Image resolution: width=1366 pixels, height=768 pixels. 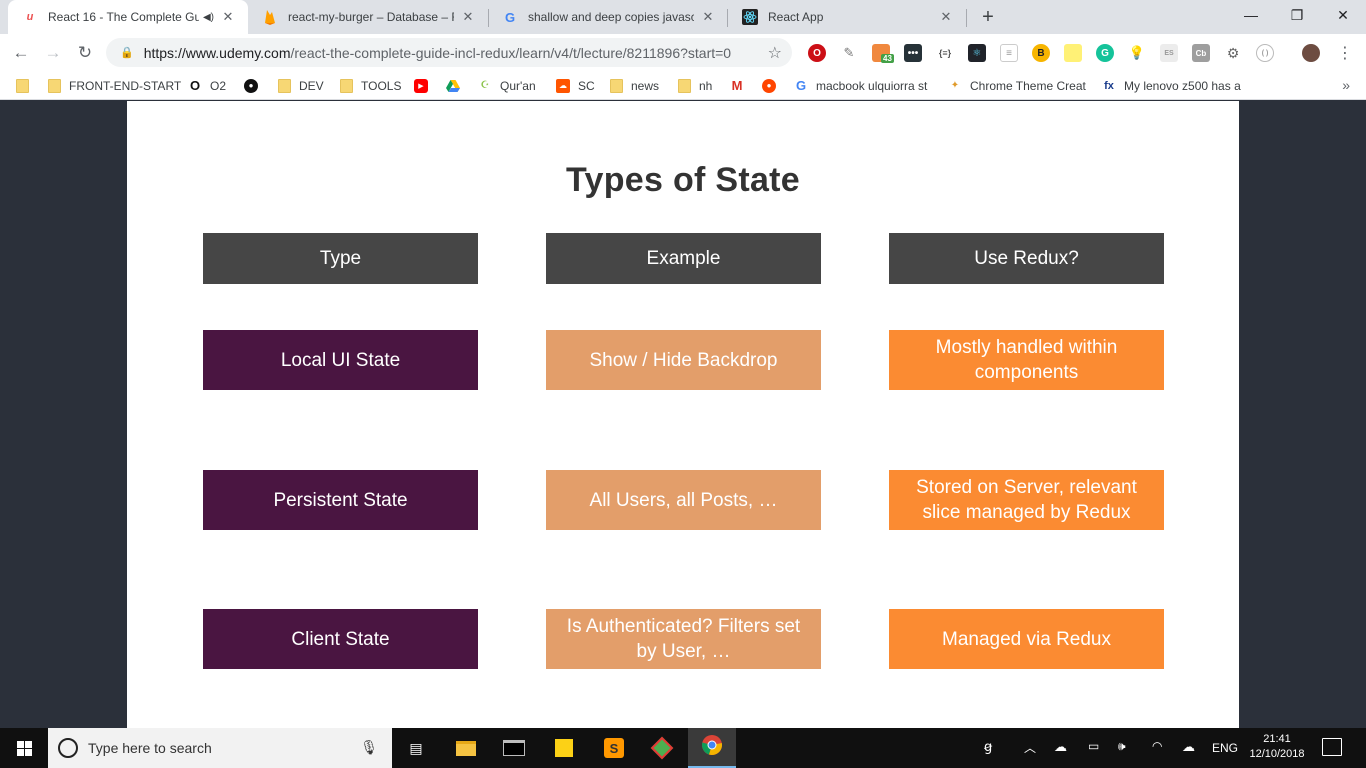 I want to click on more-vert-icon: ⋮, so click(x=1345, y=53).